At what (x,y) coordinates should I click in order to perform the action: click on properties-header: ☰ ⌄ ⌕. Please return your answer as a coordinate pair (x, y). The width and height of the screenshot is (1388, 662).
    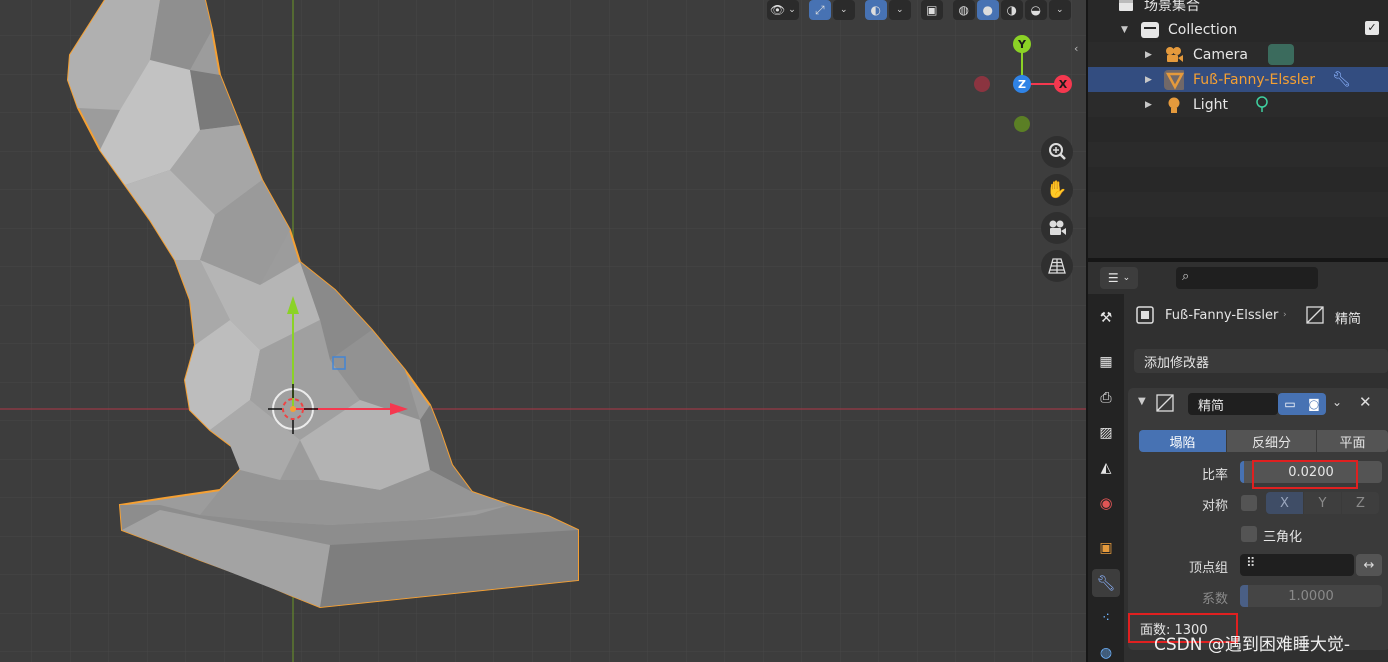
    Looking at the image, I should click on (1238, 278).